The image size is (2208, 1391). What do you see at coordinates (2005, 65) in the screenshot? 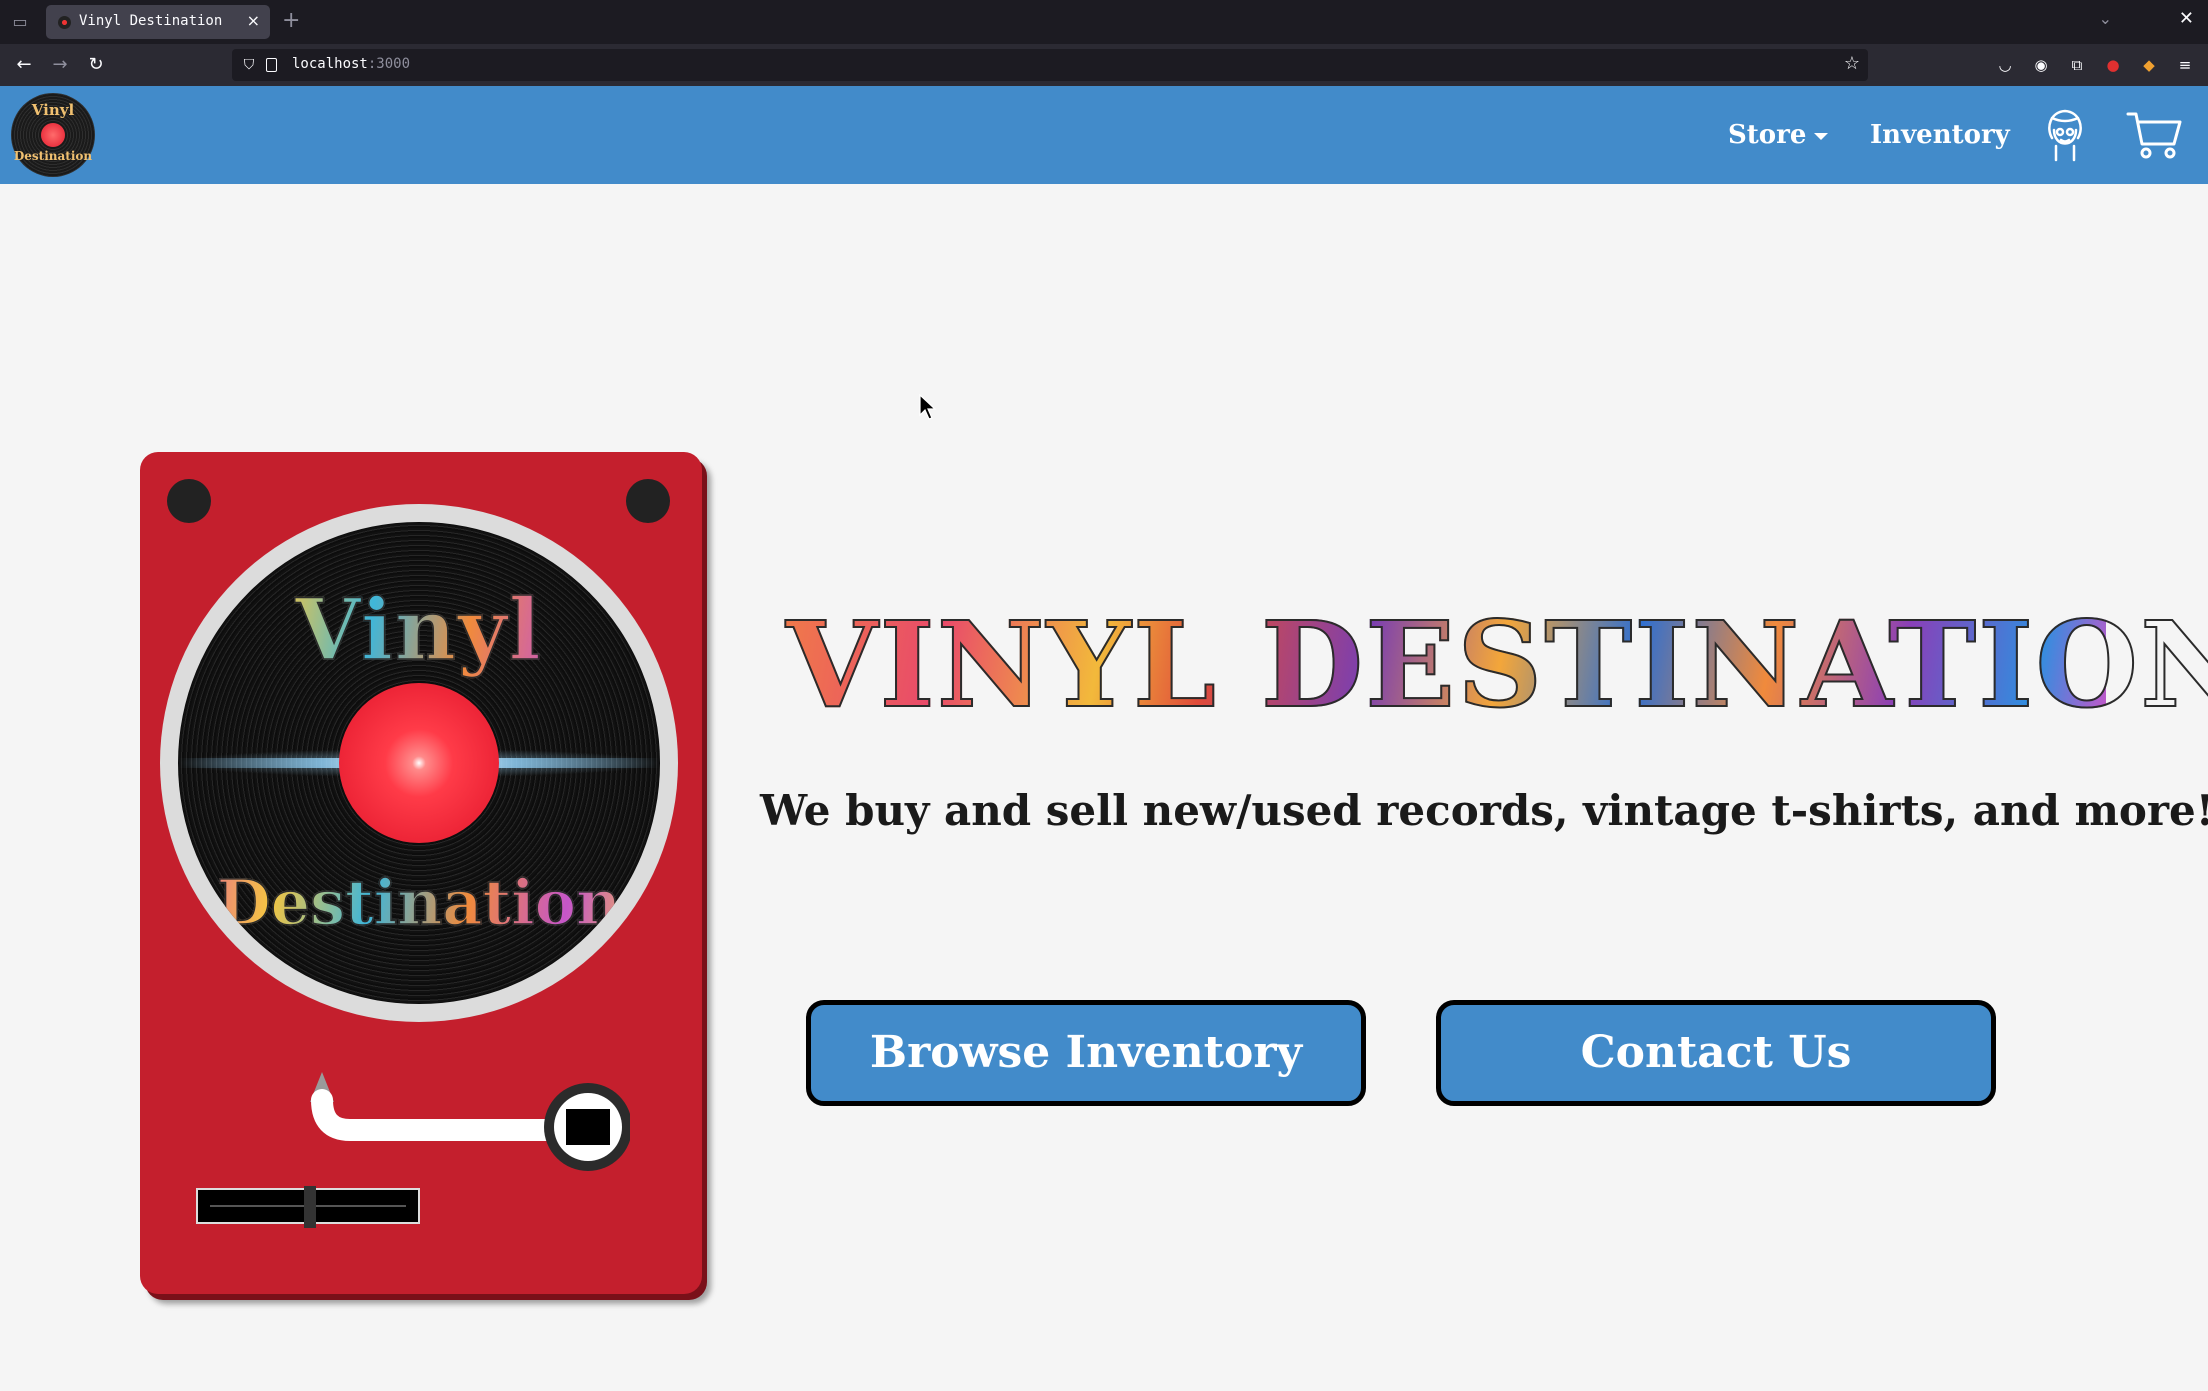
I see `pocket-icon: ◡` at bounding box center [2005, 65].